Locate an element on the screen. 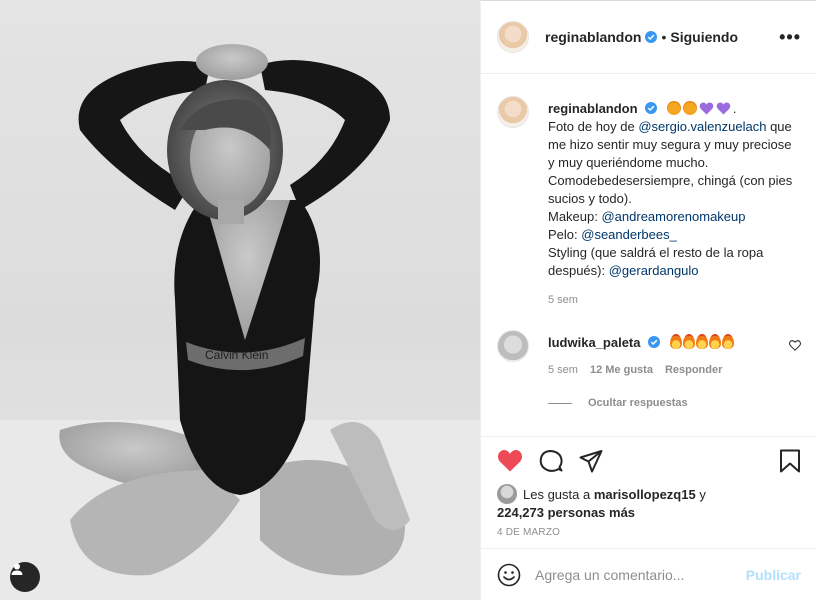 This screenshot has height=600, width=816. hide-replies-label: Ocultar respuestas is located at coordinates (638, 403).